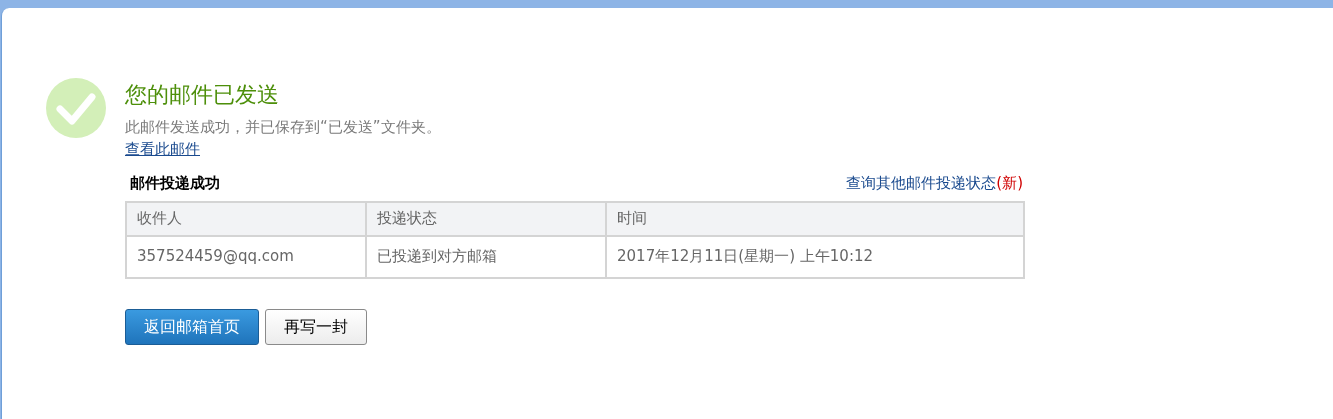 The height and width of the screenshot is (419, 1333). Describe the element at coordinates (486, 256) in the screenshot. I see `table-cell: 已投递到对方邮箱` at that location.